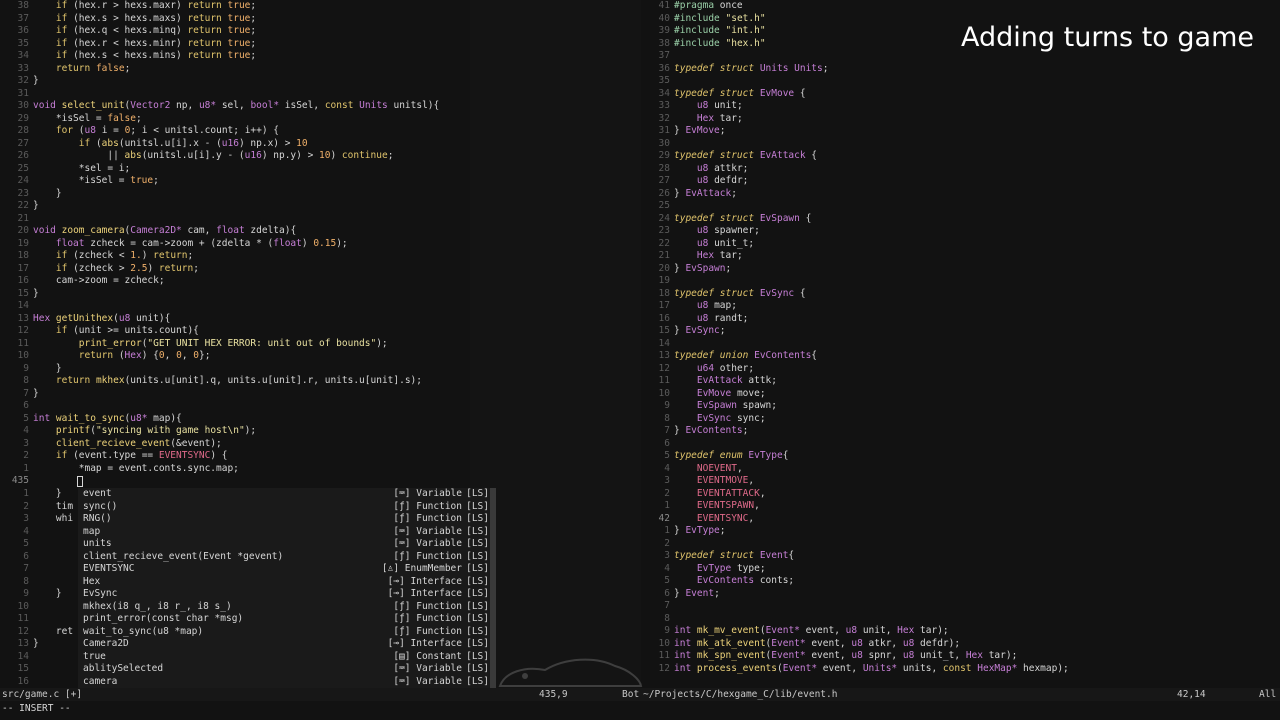 The image size is (1280, 720). I want to click on completion-item: RNG() [ƒ] Function [LS], so click(285, 519).